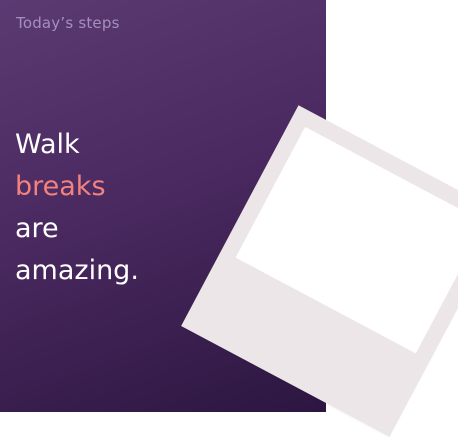 The height and width of the screenshot is (448, 458). What do you see at coordinates (37, 228) in the screenshot?
I see `headline-line-3: are` at bounding box center [37, 228].